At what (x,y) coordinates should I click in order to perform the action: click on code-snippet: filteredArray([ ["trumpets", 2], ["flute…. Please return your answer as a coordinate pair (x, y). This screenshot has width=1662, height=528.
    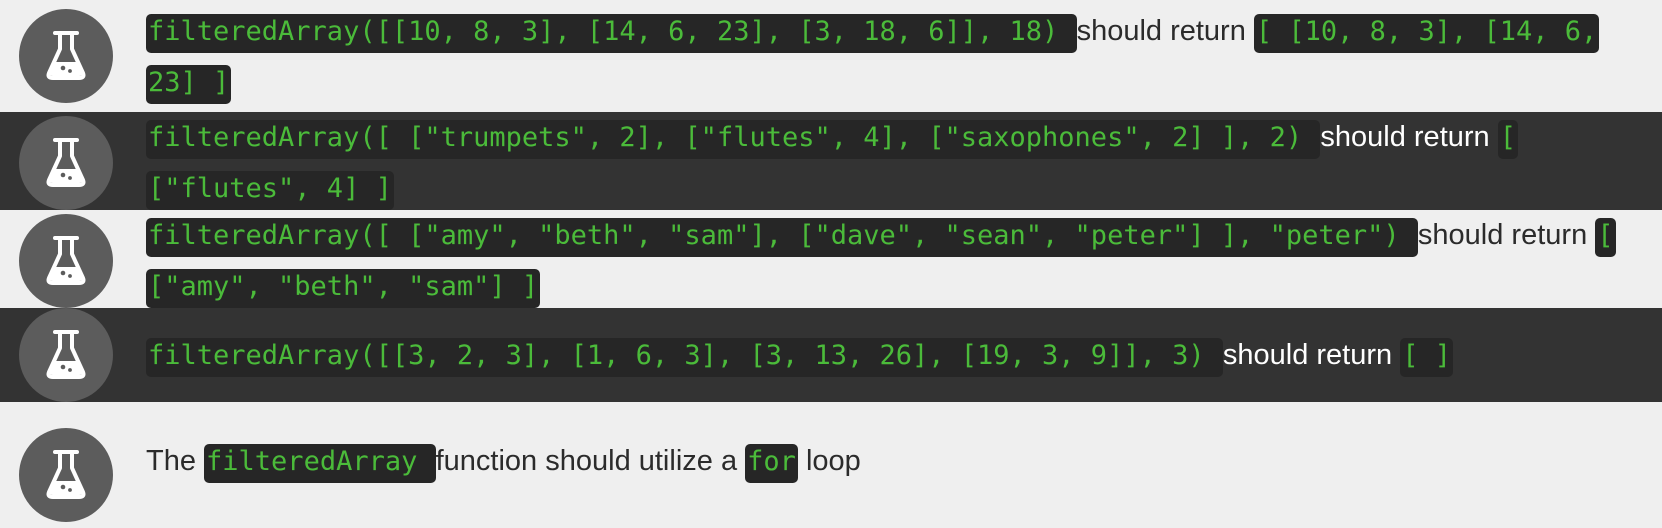
    Looking at the image, I should click on (733, 139).